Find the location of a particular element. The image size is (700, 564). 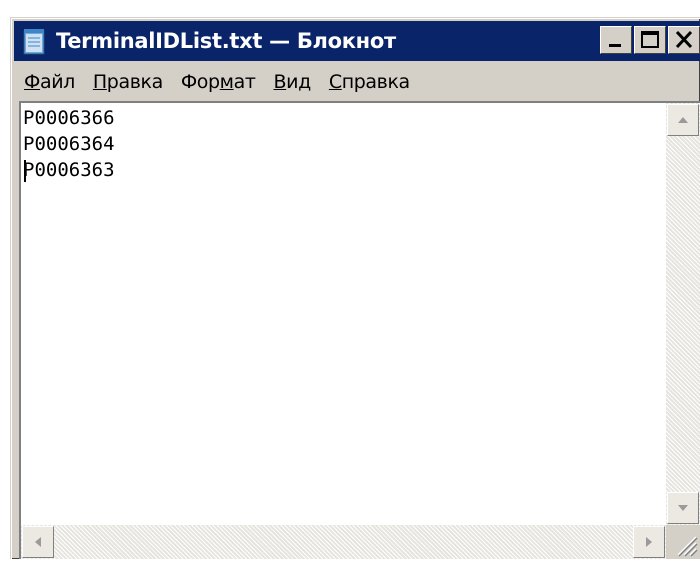

resize-grip-icon is located at coordinates (687, 546).